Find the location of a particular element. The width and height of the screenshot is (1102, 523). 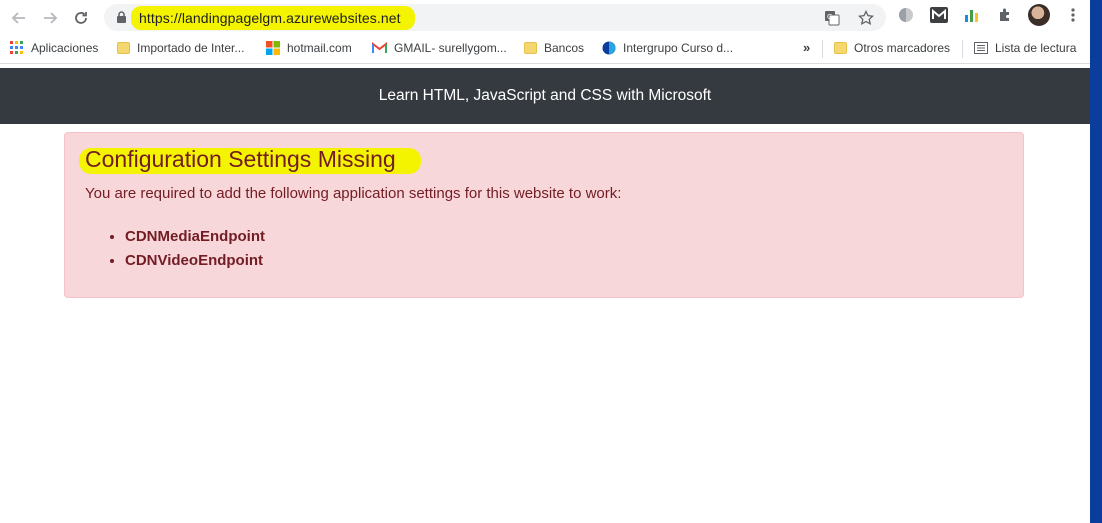

extension-m-icon is located at coordinates (939, 15).